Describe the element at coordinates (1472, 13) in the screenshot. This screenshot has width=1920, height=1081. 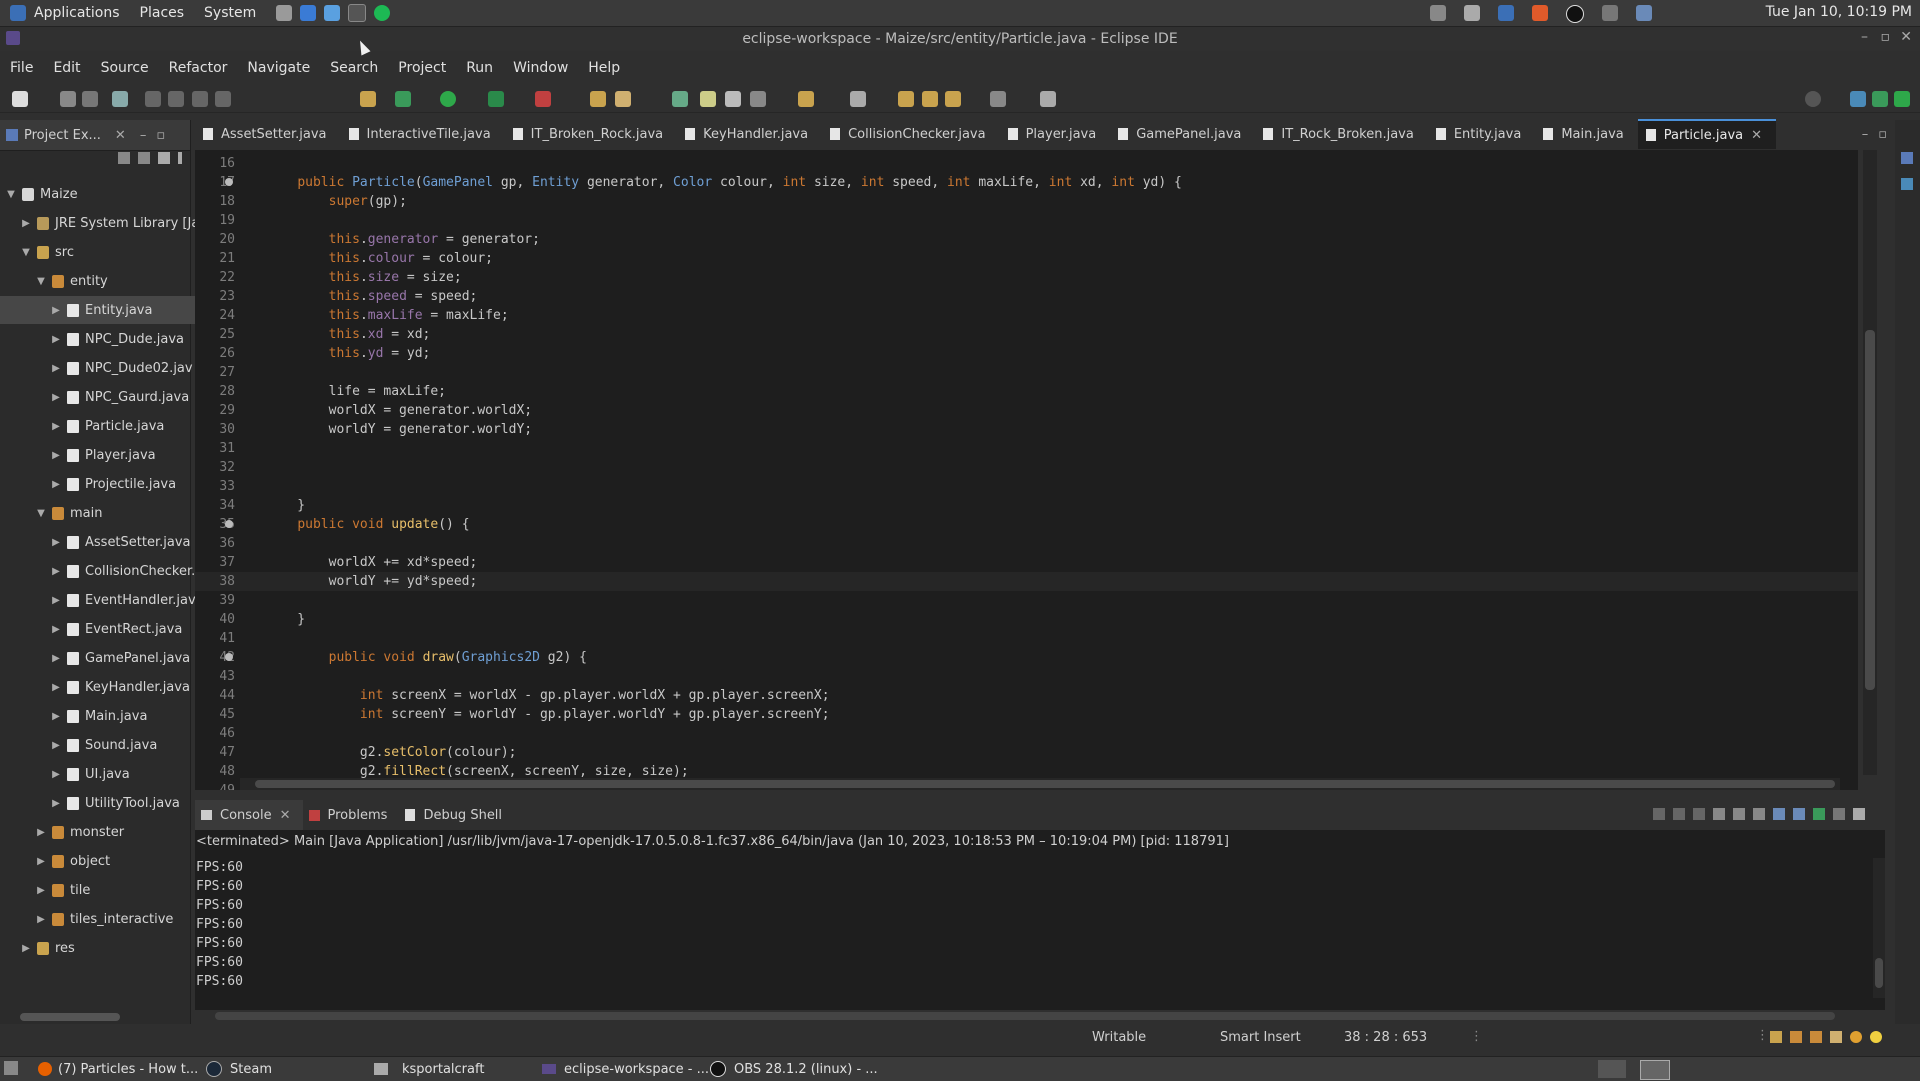
I see `volume-icon` at that location.